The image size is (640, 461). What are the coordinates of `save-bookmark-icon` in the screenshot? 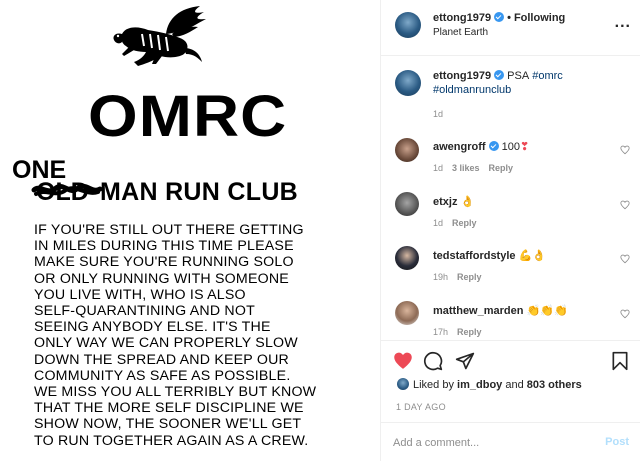 It's located at (620, 361).